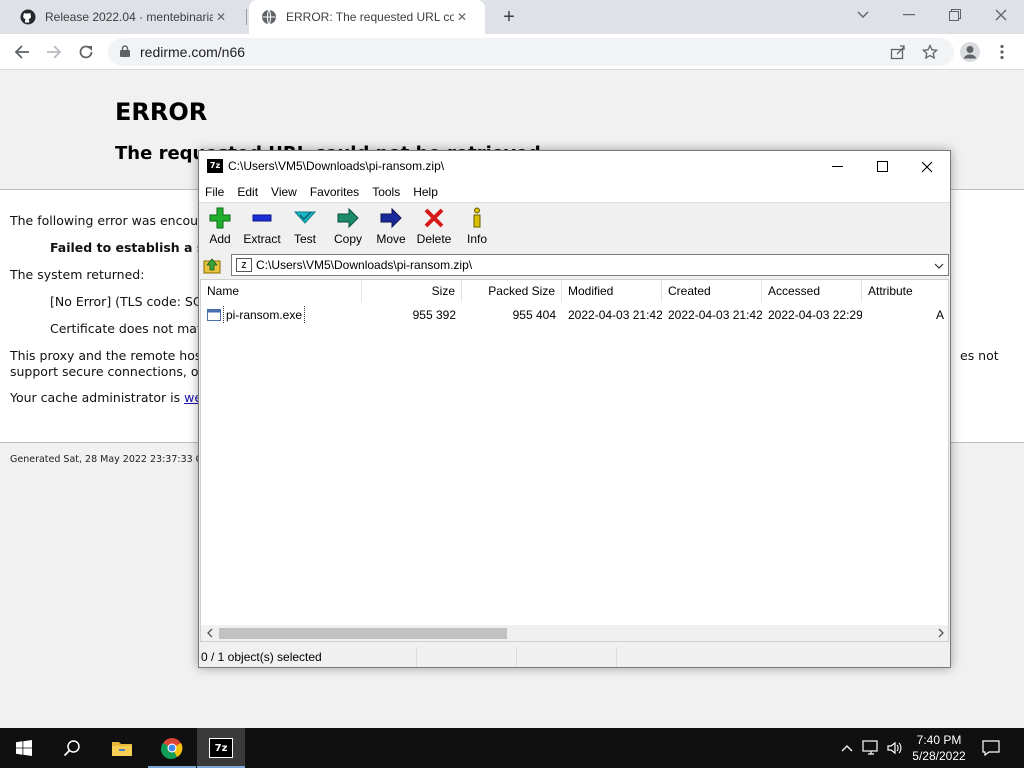  What do you see at coordinates (712, 291) in the screenshot?
I see `column-created: Created` at bounding box center [712, 291].